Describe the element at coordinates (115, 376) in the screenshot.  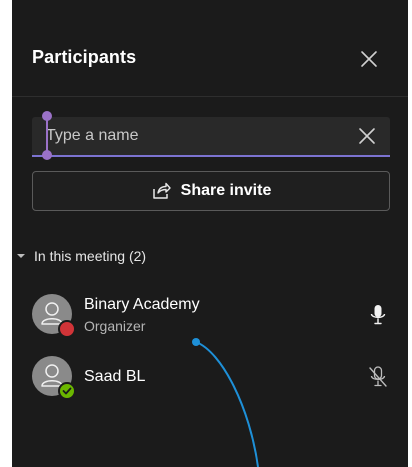
I see `participant-name: Saad BL` at that location.